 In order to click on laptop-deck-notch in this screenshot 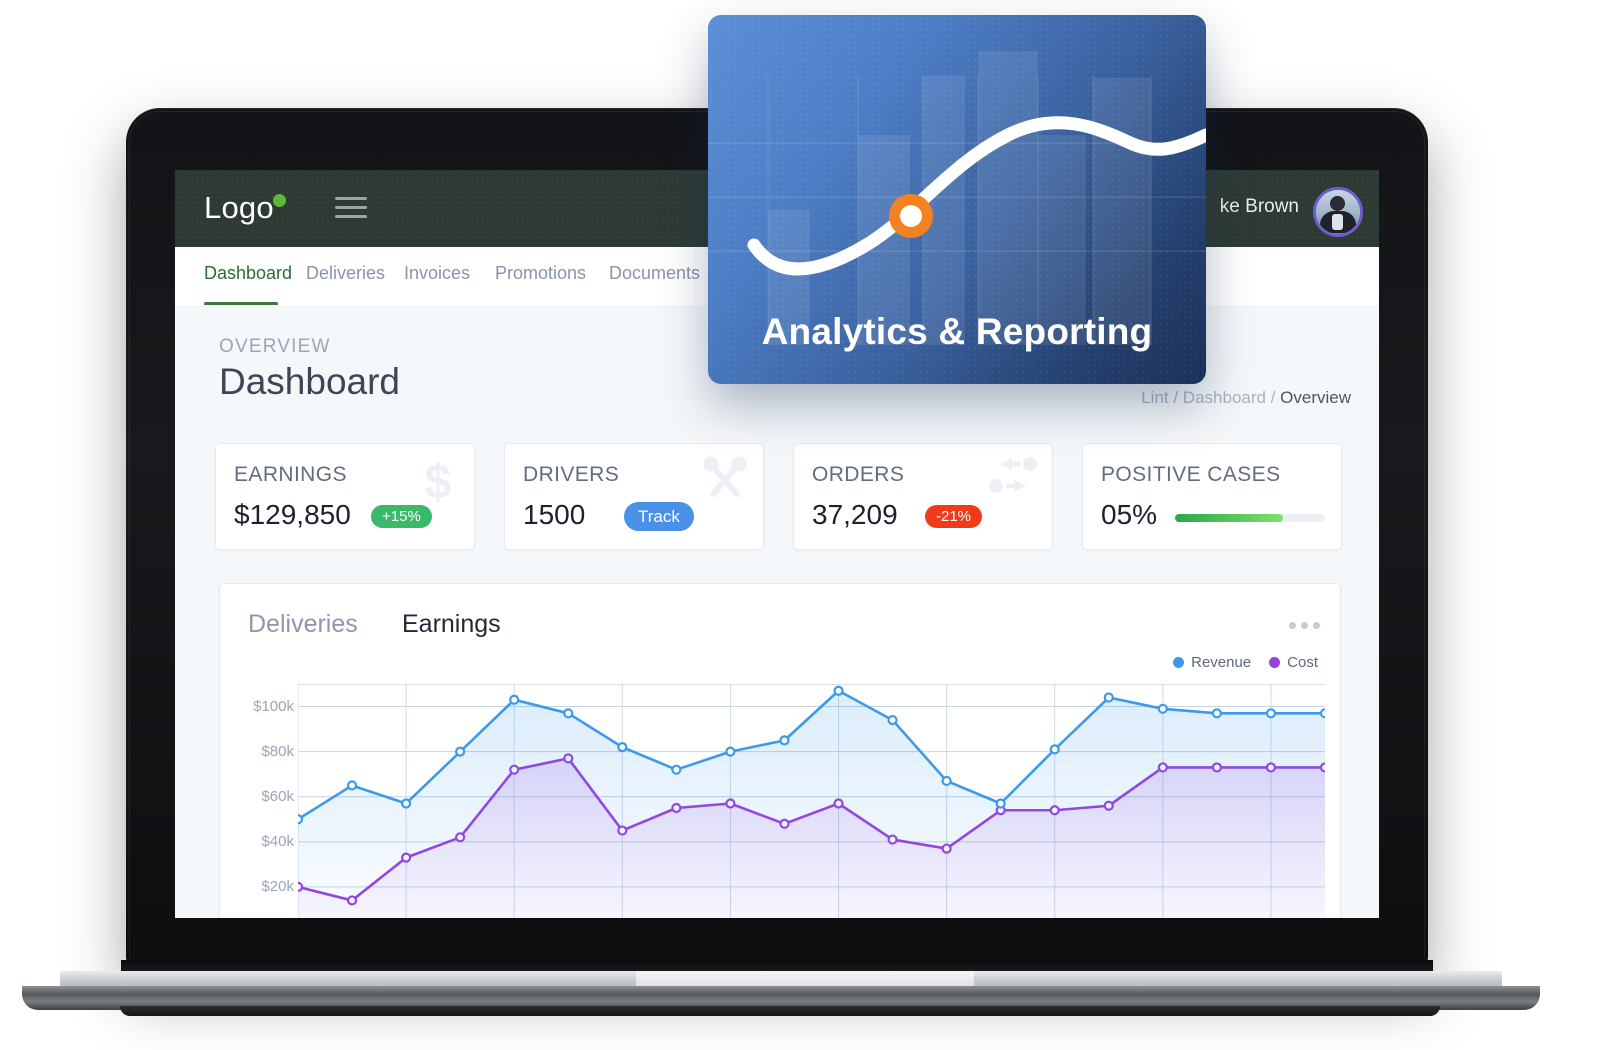, I will do `click(805, 979)`.